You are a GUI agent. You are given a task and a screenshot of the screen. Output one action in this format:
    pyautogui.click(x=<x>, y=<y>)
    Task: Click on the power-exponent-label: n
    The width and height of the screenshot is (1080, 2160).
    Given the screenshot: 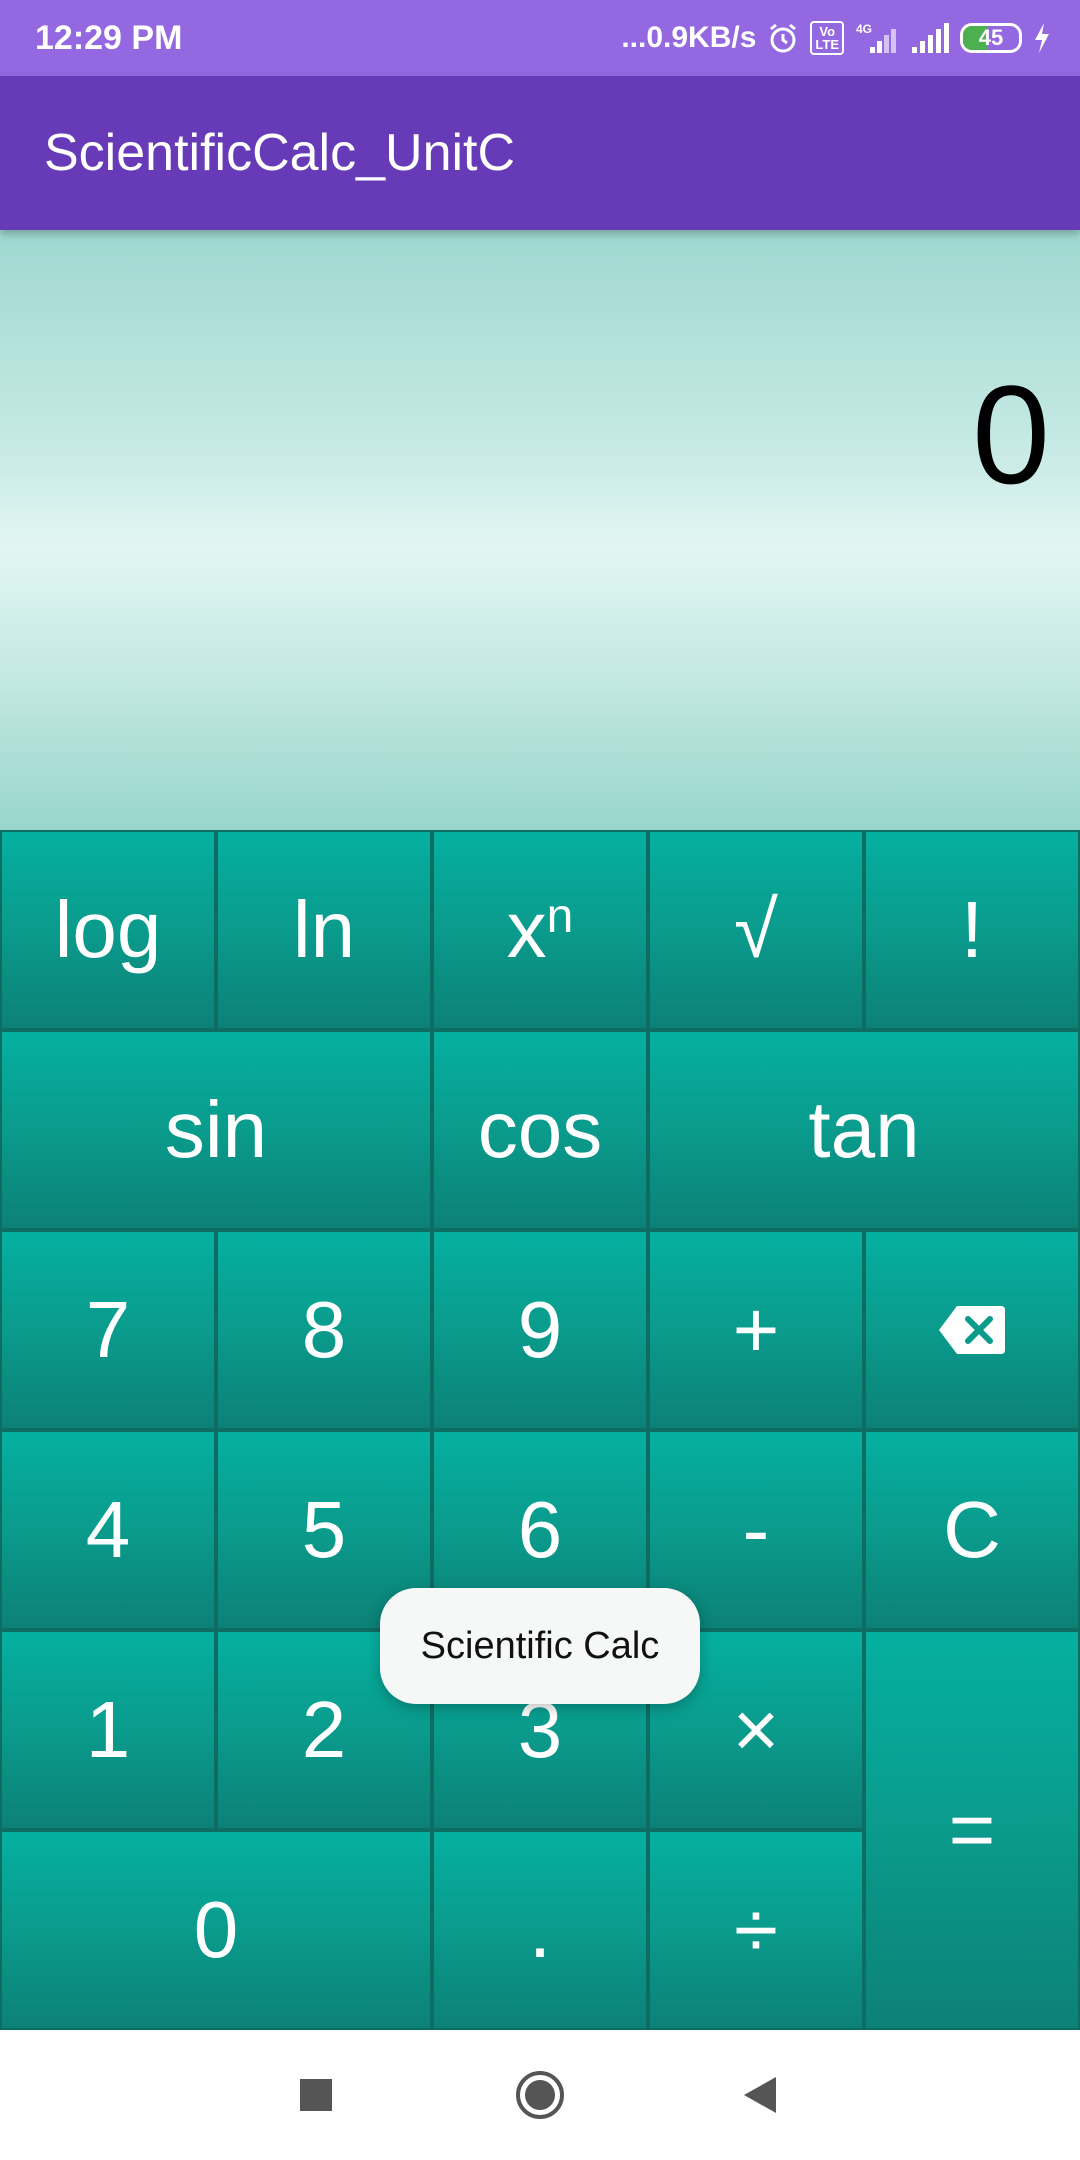 What is the action you would take?
    pyautogui.click(x=560, y=916)
    